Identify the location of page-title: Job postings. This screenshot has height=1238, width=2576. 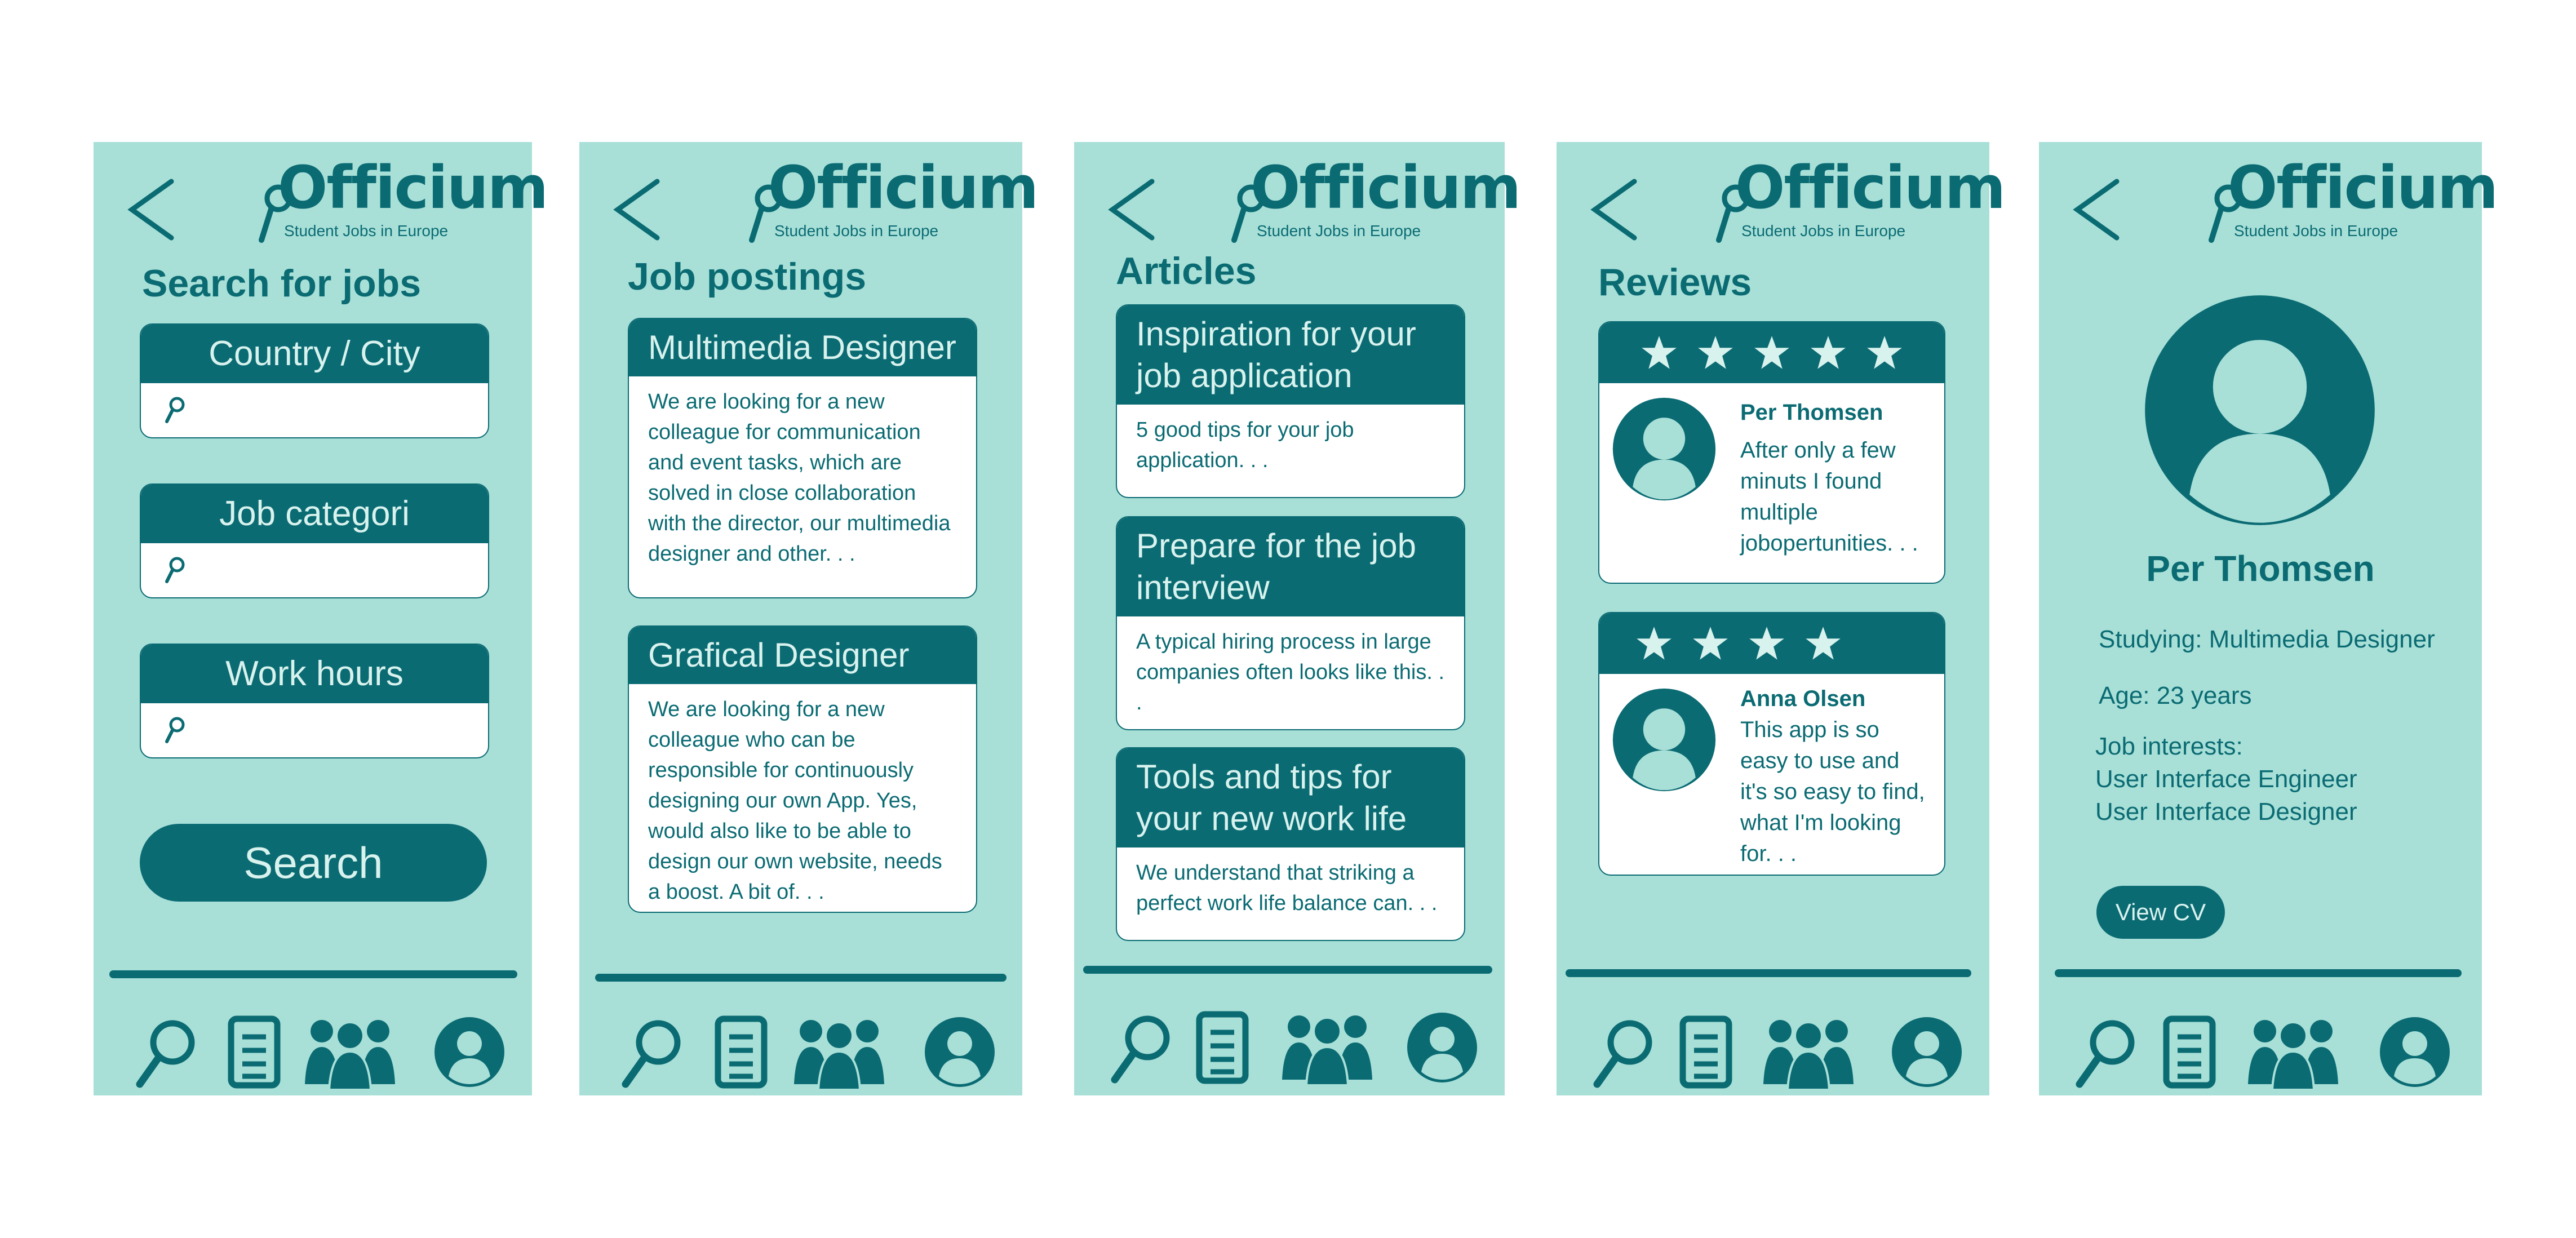
(747, 276).